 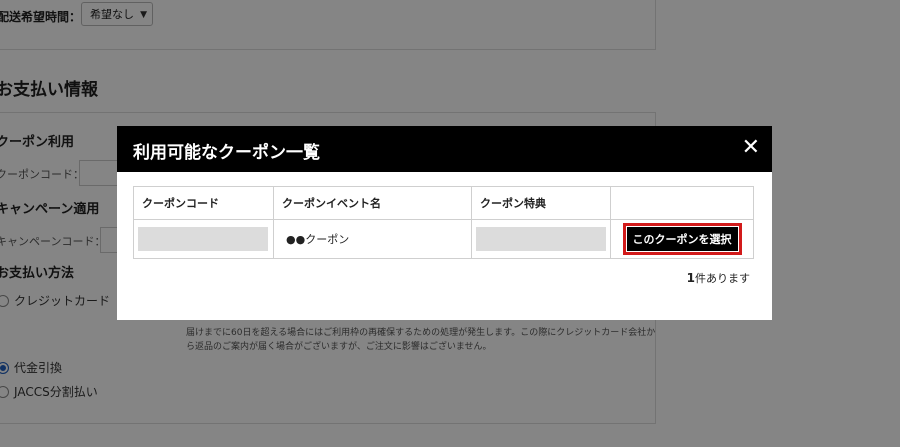 I want to click on table-header-row: クーポンコード クーポンイベント名 クーポン特典, so click(x=443, y=203).